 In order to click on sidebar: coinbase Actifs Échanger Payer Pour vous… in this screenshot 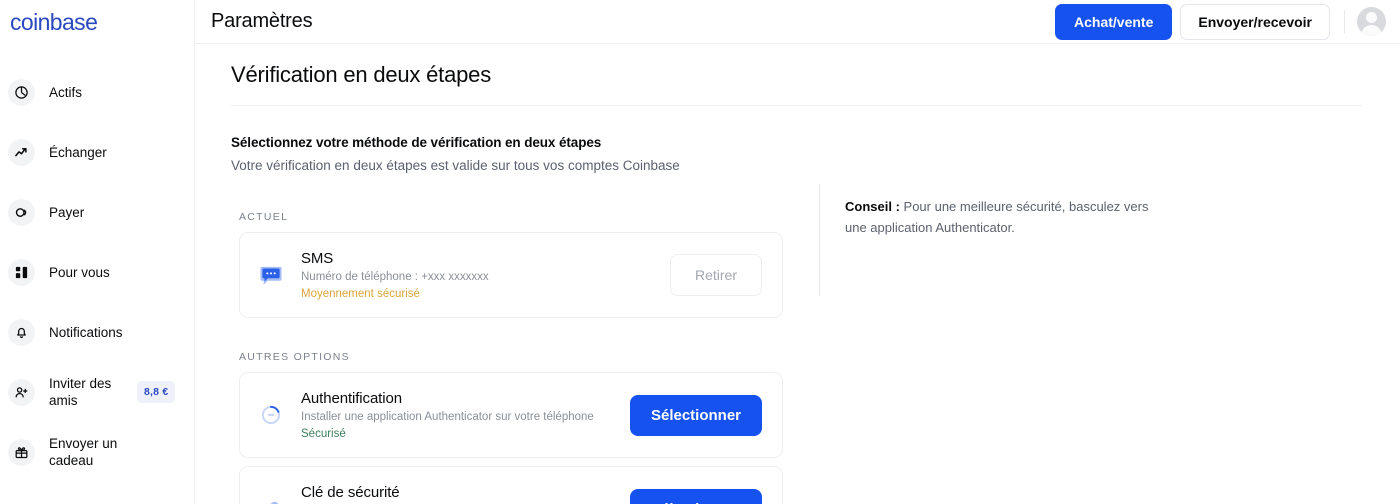, I will do `click(97, 252)`.